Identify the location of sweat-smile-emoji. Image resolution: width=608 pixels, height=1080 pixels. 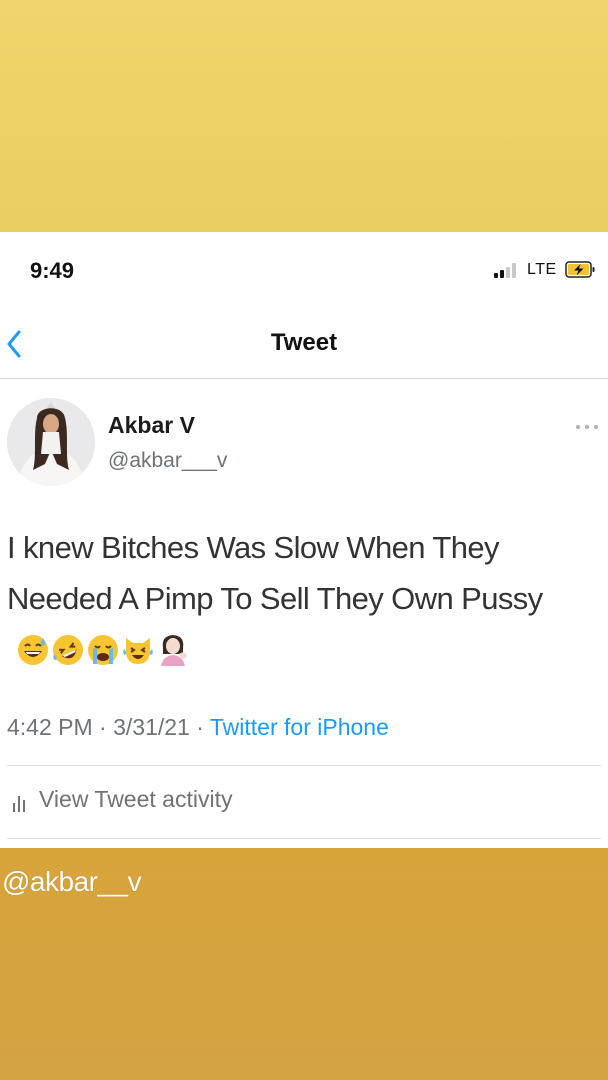
(33, 650).